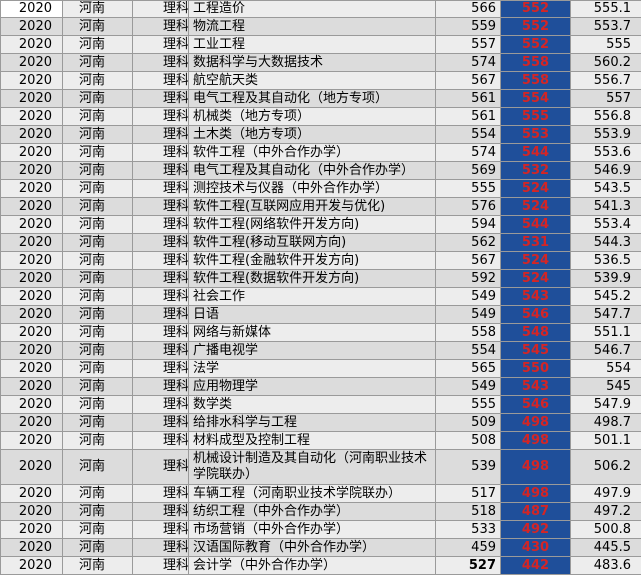 Image resolution: width=641 pixels, height=575 pixels. What do you see at coordinates (312, 441) in the screenshot?
I see `major-cell: 材料成型及控制工程` at bounding box center [312, 441].